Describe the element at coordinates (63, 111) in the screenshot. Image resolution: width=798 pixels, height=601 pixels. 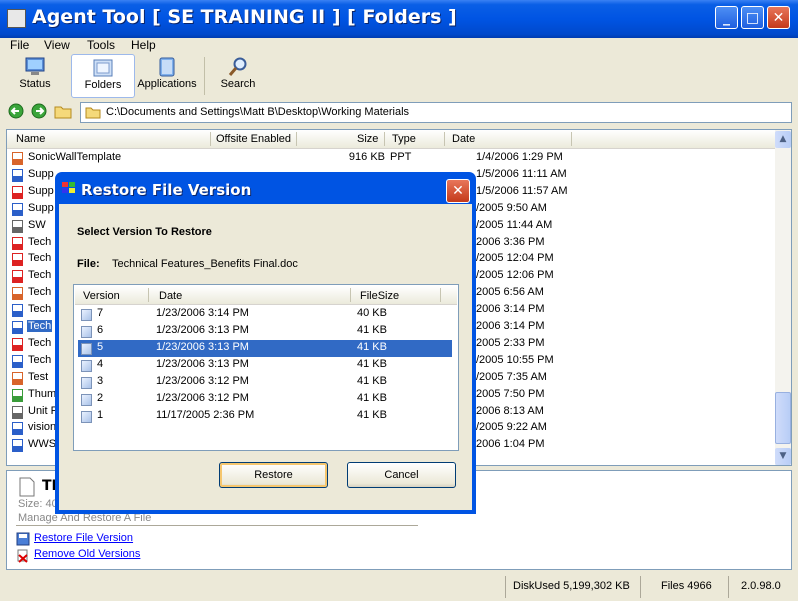
I see `folder-up-icon` at that location.